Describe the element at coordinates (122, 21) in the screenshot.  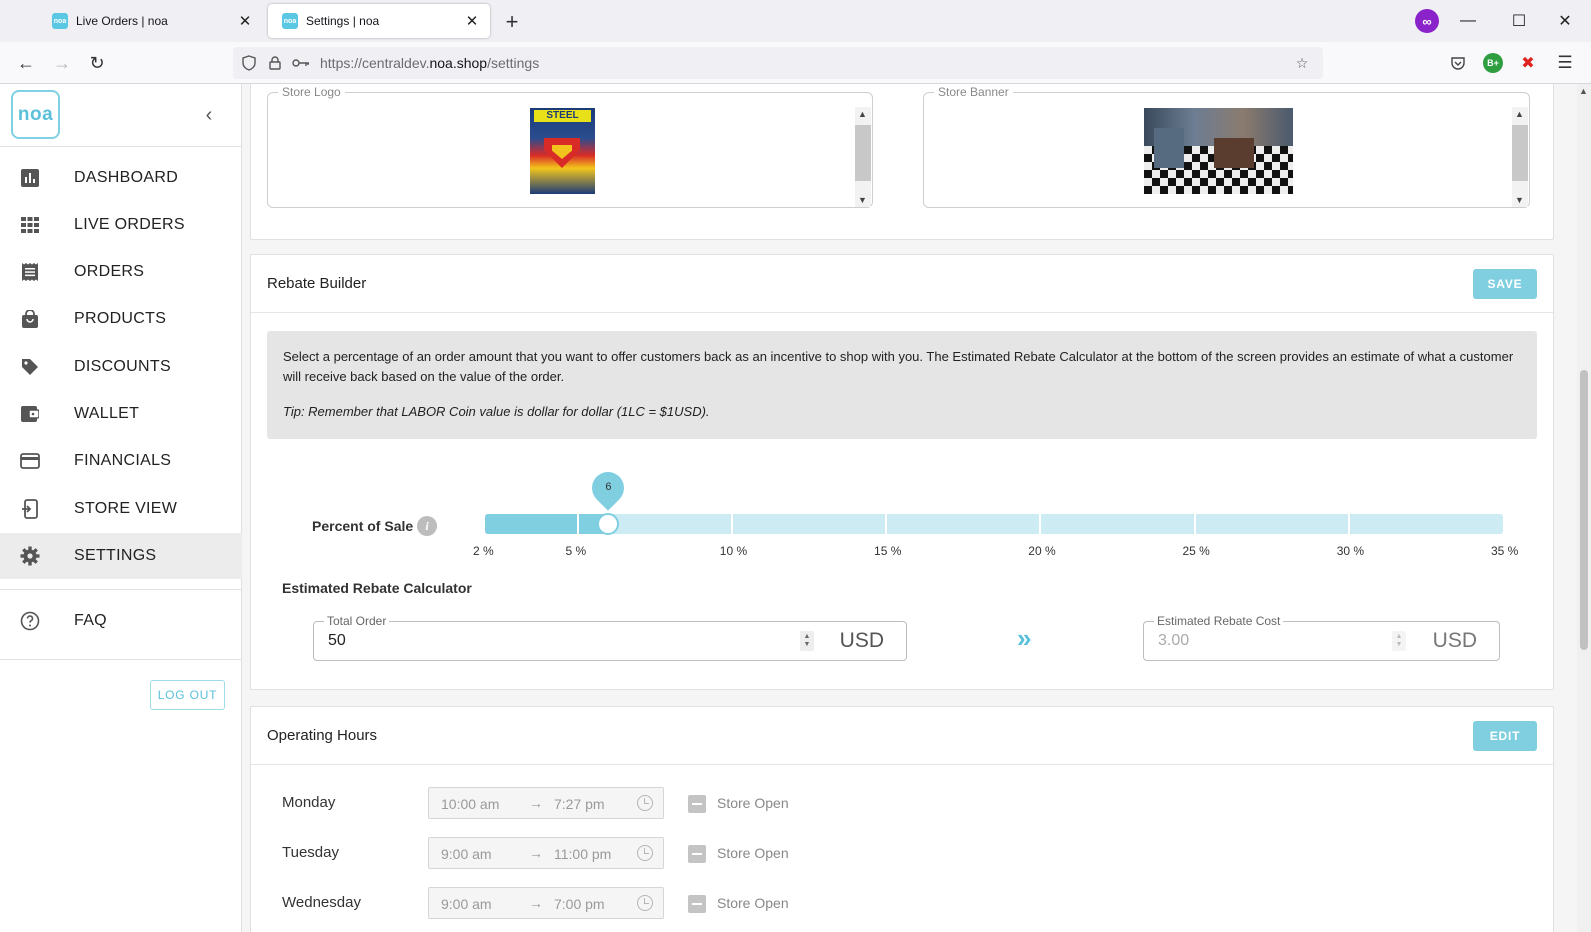
I see `tab-title: Live Orders | noa` at that location.